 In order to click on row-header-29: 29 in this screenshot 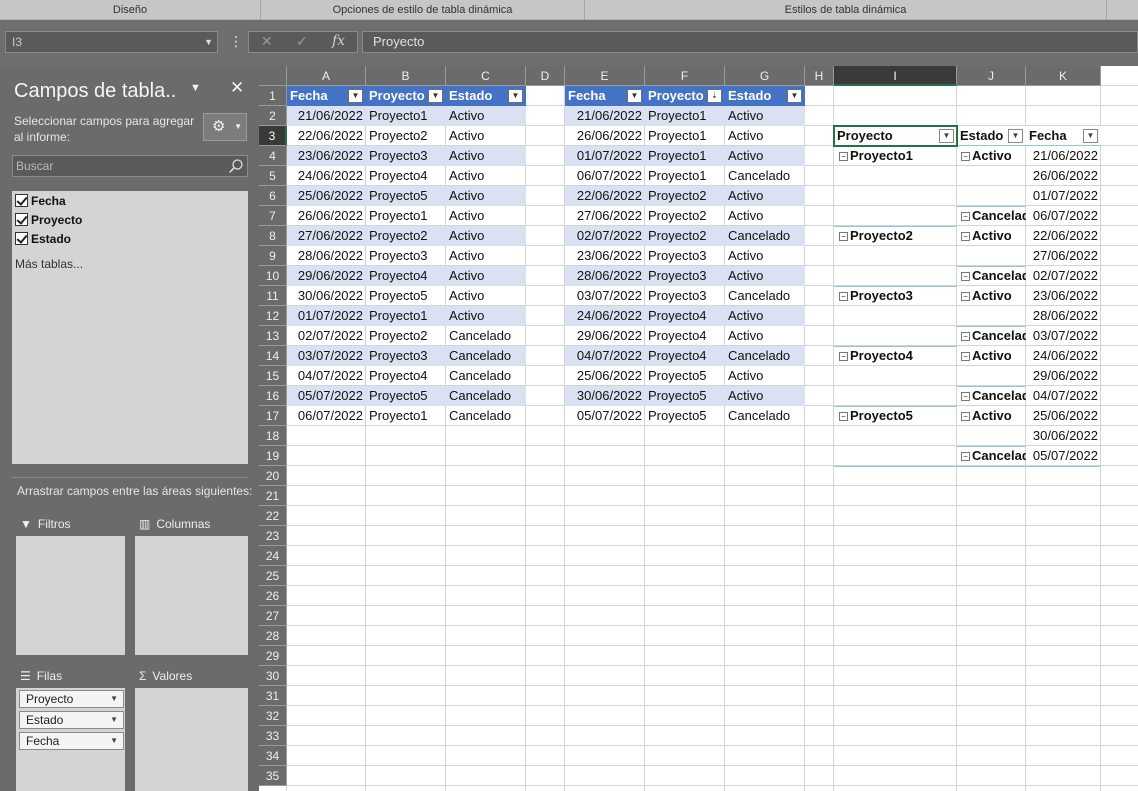, I will do `click(273, 656)`.